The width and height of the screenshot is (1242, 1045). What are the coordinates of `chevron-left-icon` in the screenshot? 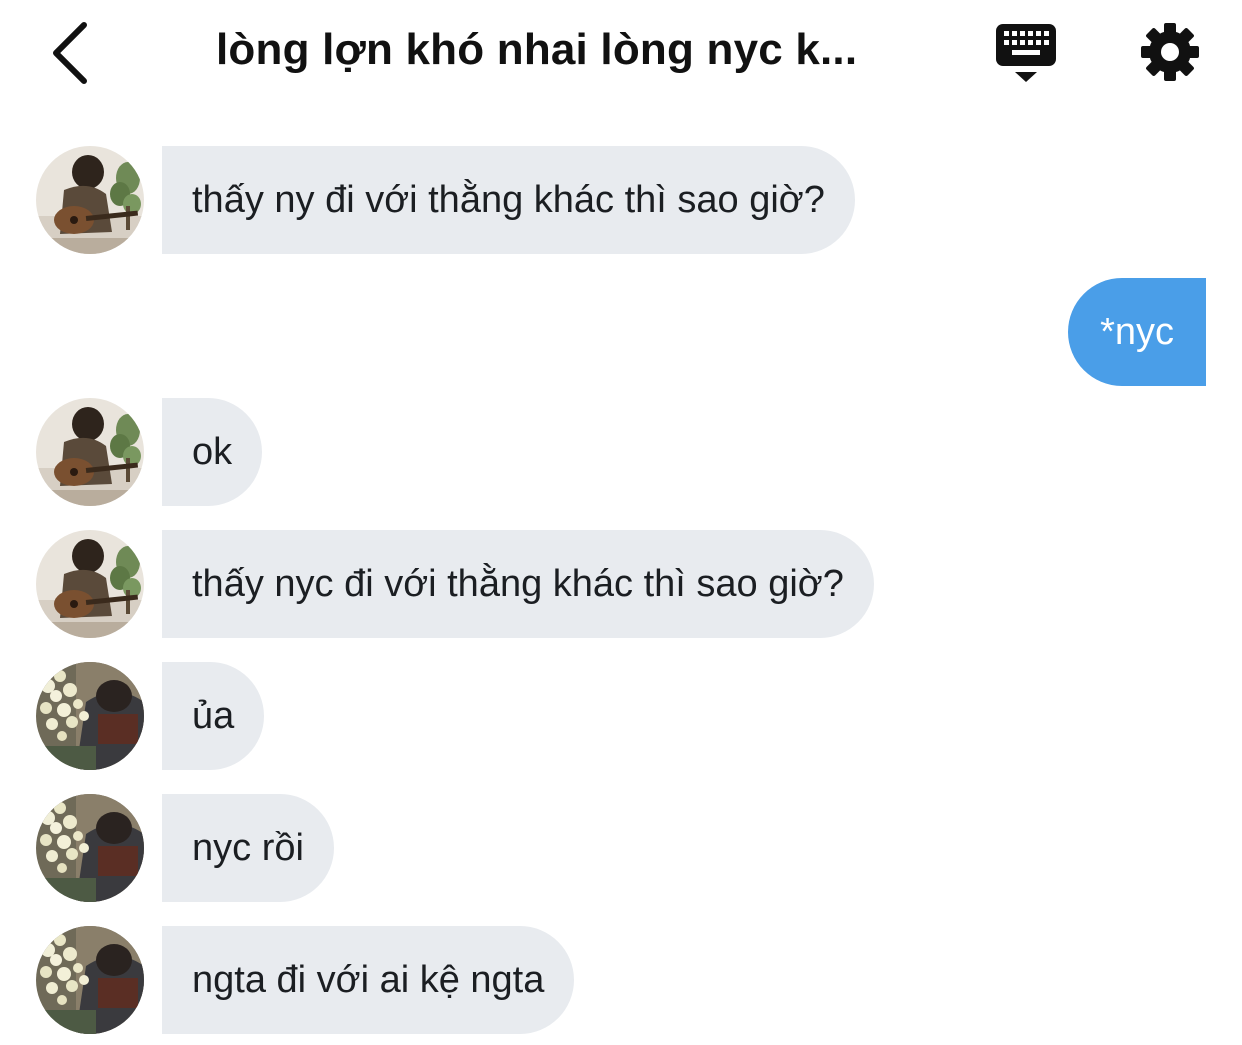 It's located at (70, 53).